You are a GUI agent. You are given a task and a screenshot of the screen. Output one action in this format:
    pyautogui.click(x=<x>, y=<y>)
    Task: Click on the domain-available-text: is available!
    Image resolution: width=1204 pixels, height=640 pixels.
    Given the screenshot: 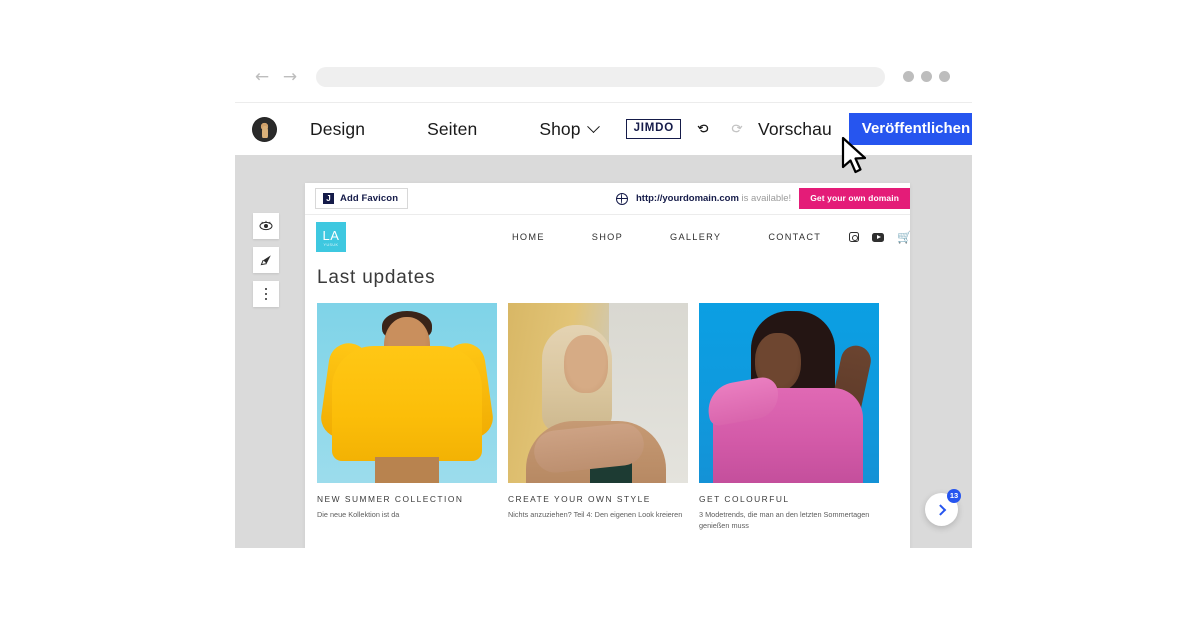 What is the action you would take?
    pyautogui.click(x=765, y=198)
    